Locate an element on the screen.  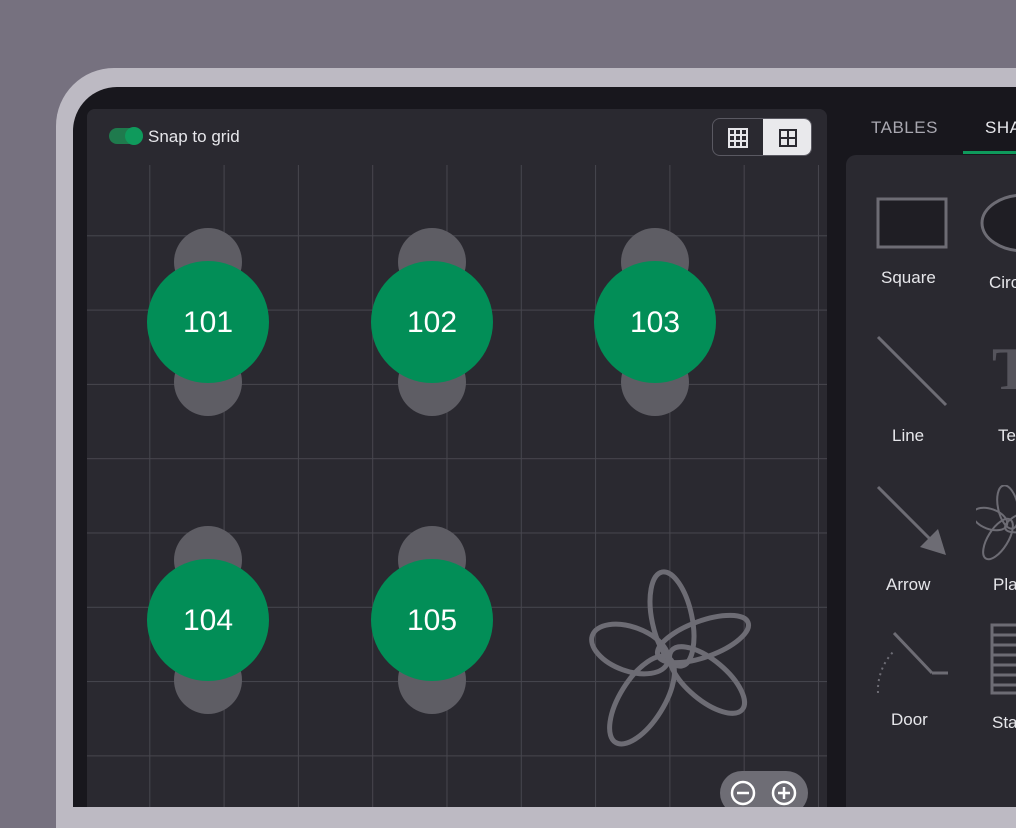
canvas-toolbar: Snap to grid is located at coordinates (457, 137).